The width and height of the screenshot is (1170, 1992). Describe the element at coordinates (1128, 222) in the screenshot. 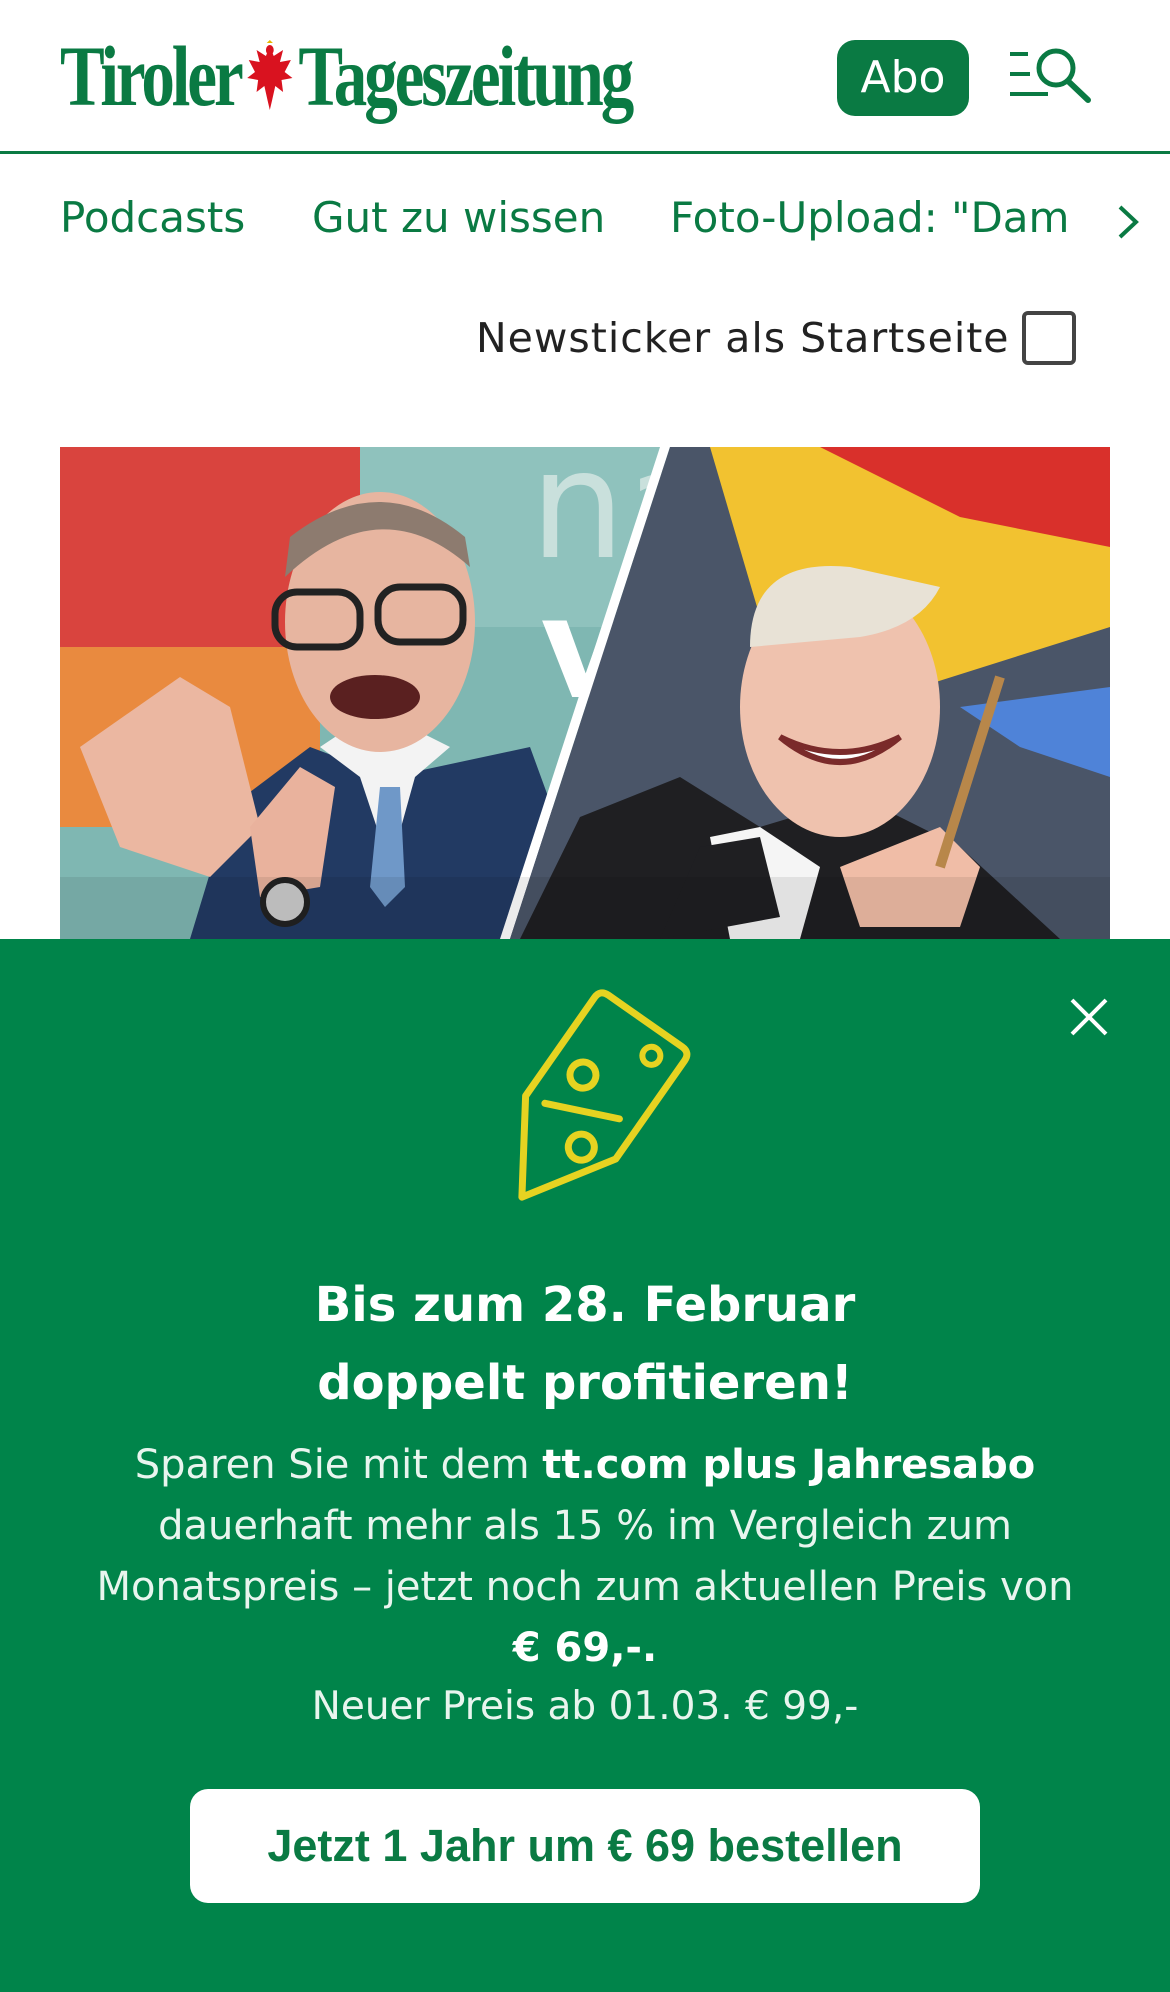

I see `chevron-right-icon` at that location.